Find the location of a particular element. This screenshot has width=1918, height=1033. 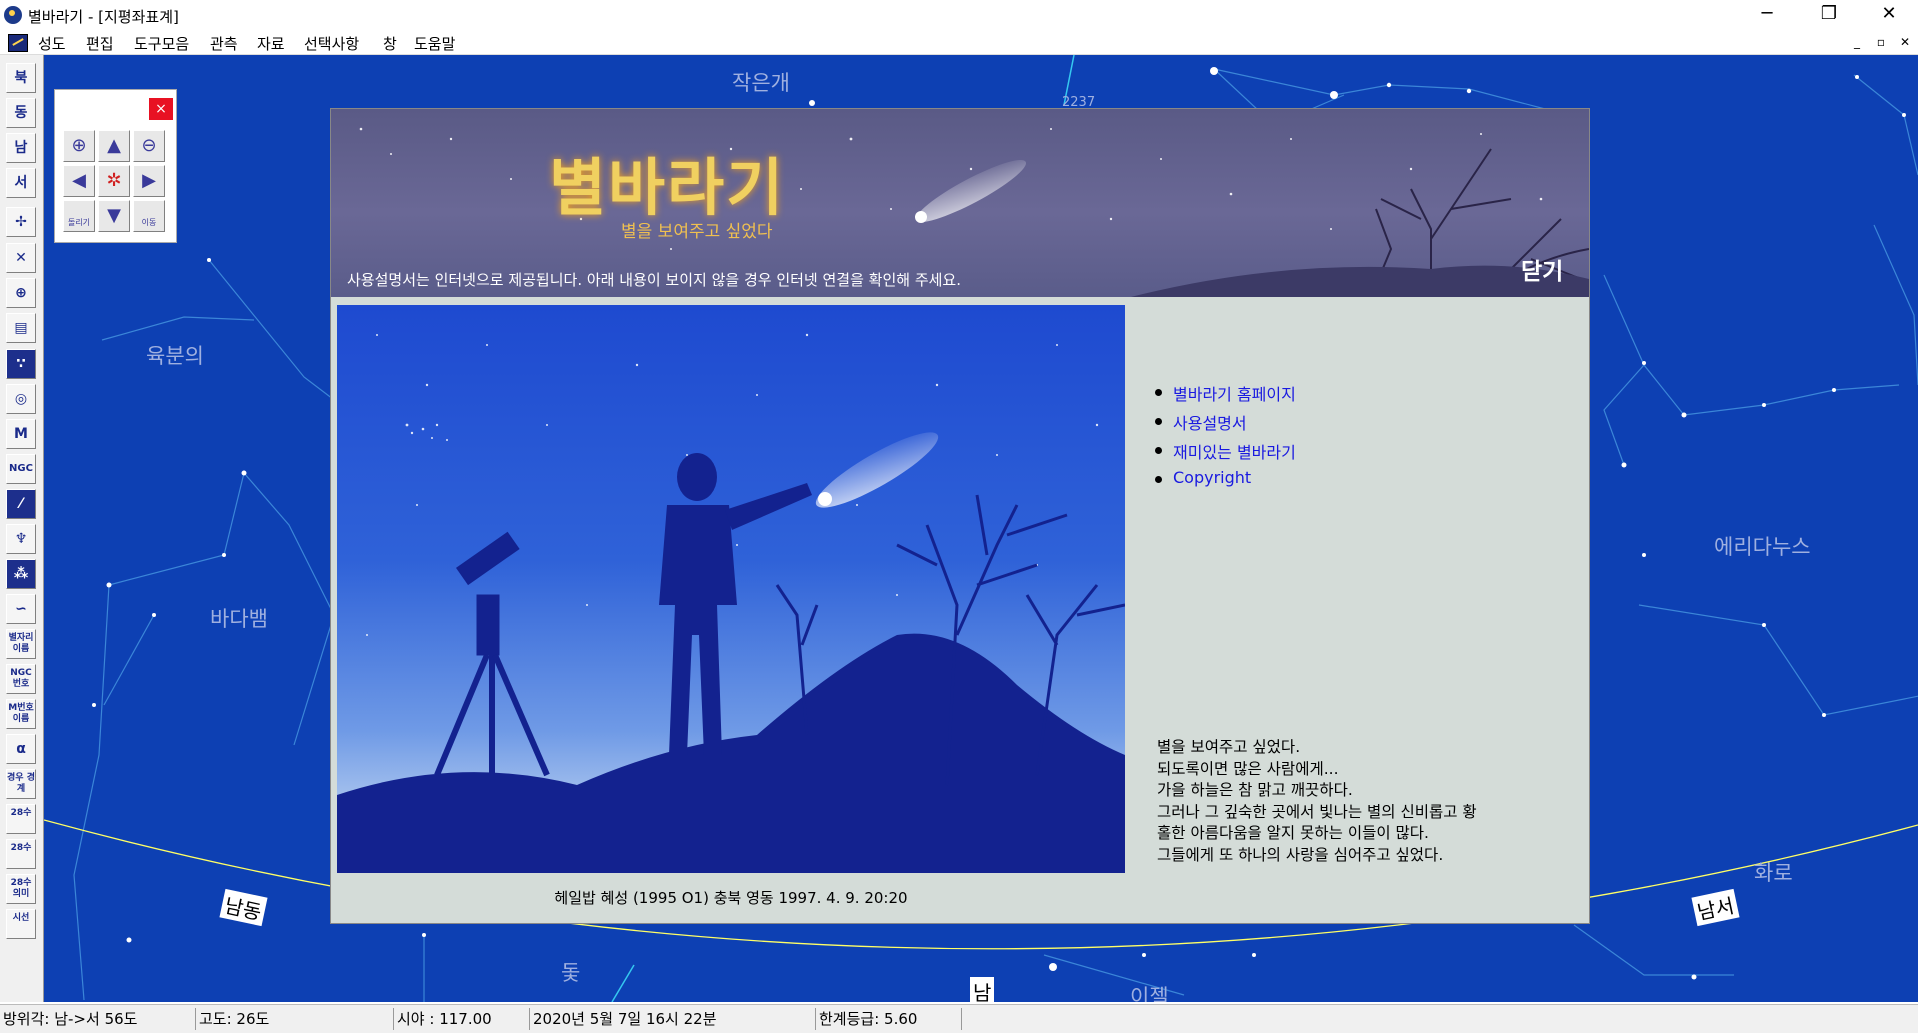

manual-link: 사용설명서 is located at coordinates (1223, 424).